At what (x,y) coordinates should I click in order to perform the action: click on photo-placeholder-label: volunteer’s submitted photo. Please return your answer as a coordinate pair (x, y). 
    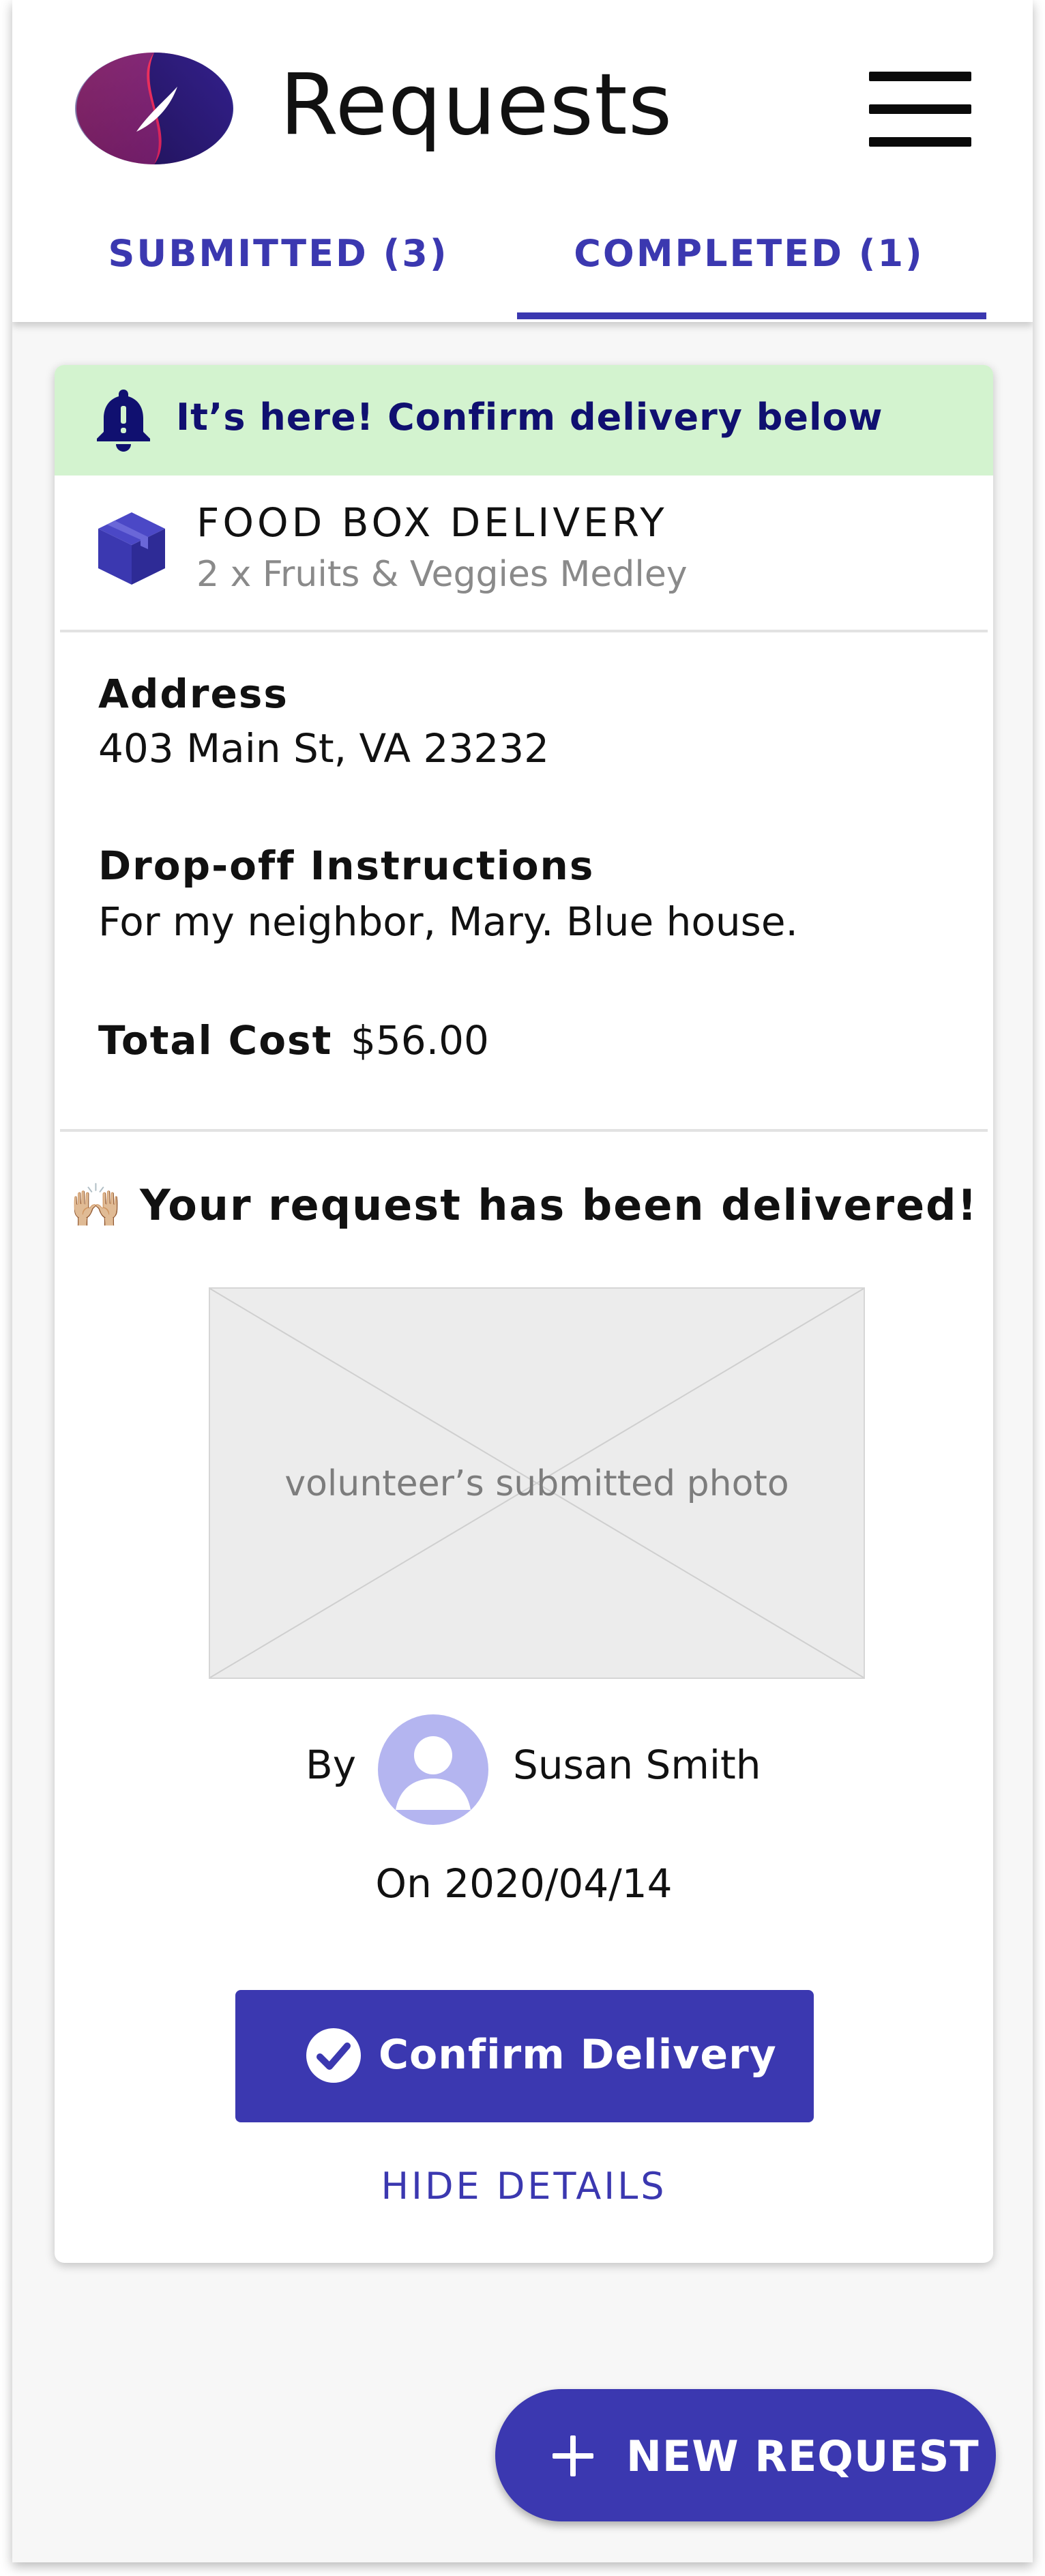
    Looking at the image, I should click on (536, 1484).